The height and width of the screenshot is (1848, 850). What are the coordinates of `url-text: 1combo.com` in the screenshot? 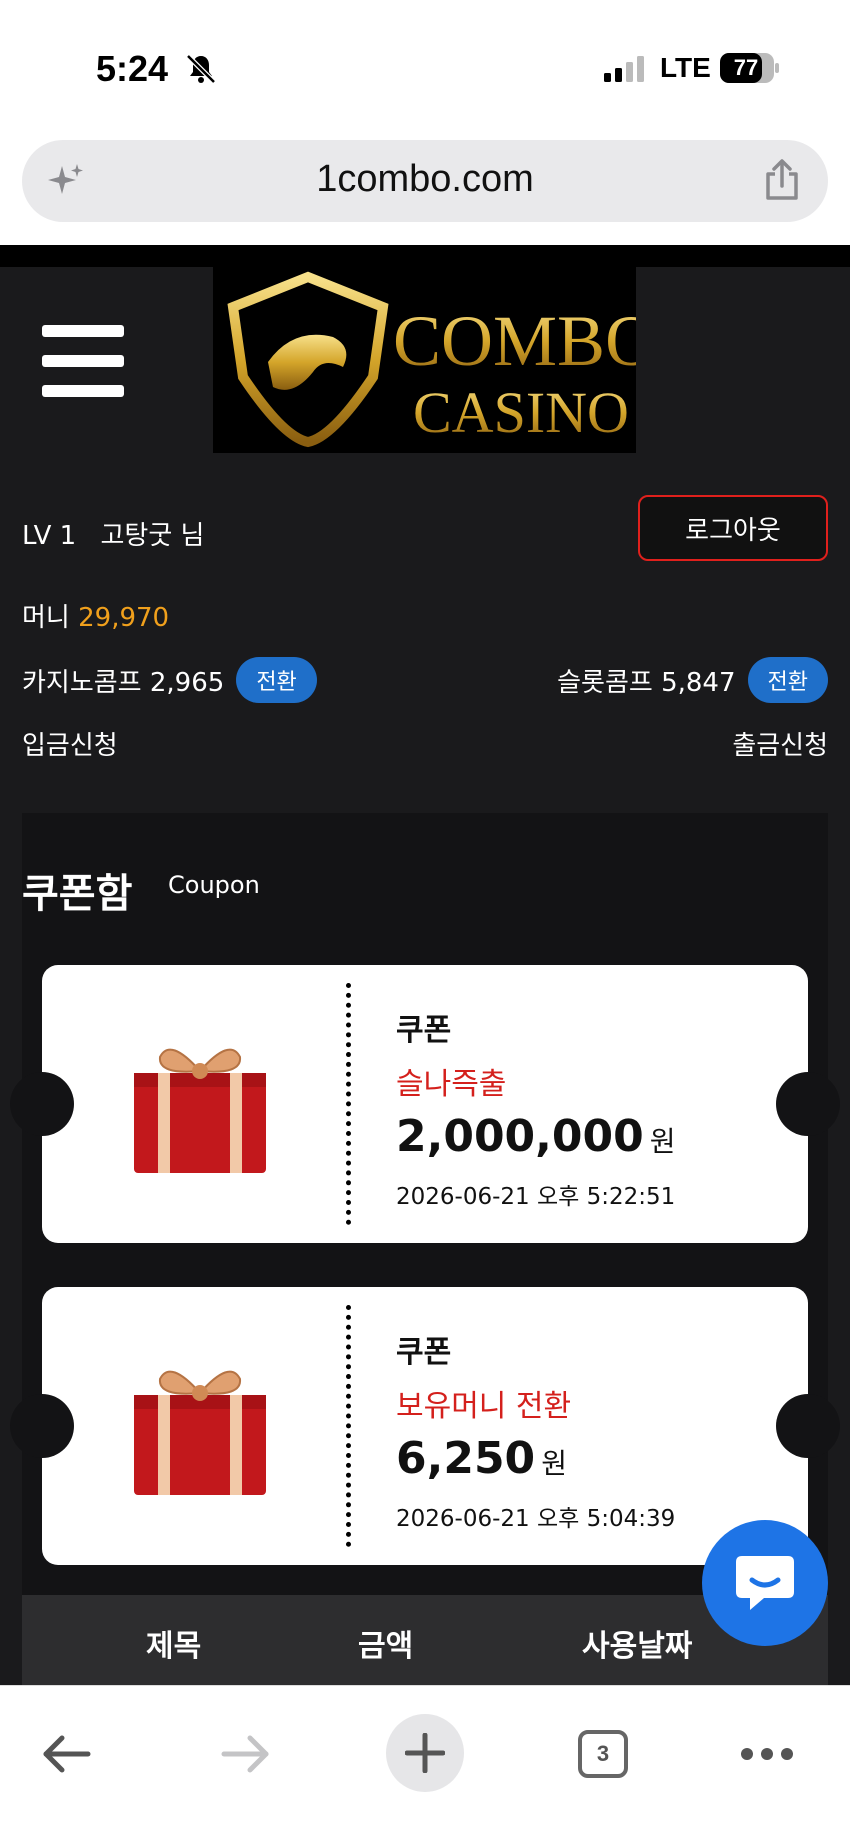 It's located at (425, 179).